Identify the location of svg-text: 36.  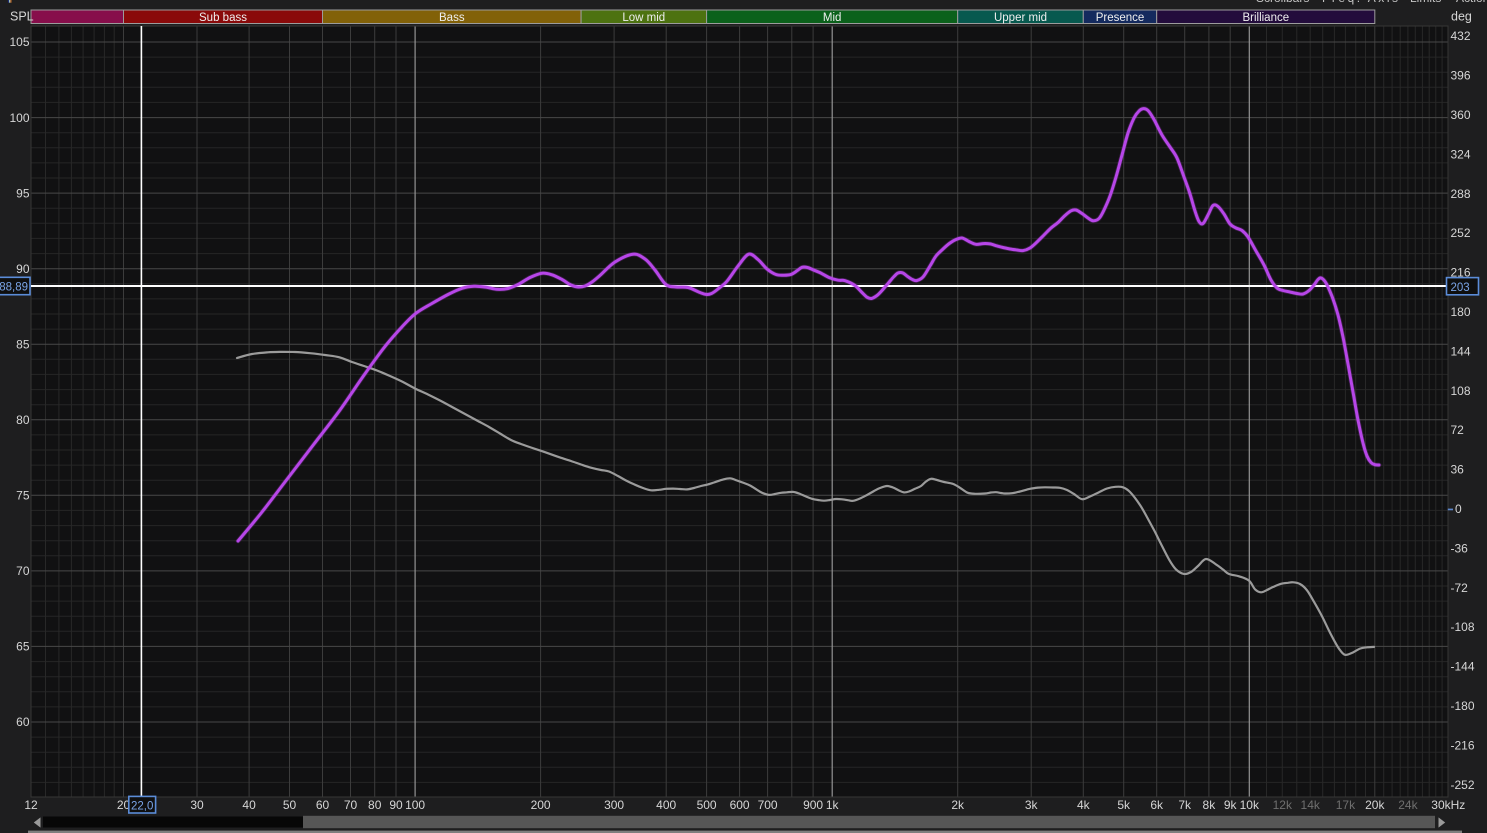
(1458, 470).